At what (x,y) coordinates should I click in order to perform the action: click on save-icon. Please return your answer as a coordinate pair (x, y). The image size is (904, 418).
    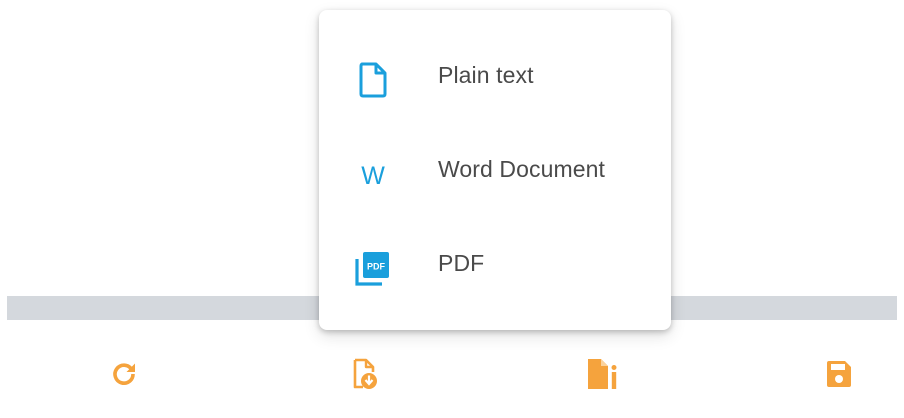
    Looking at the image, I should click on (839, 376).